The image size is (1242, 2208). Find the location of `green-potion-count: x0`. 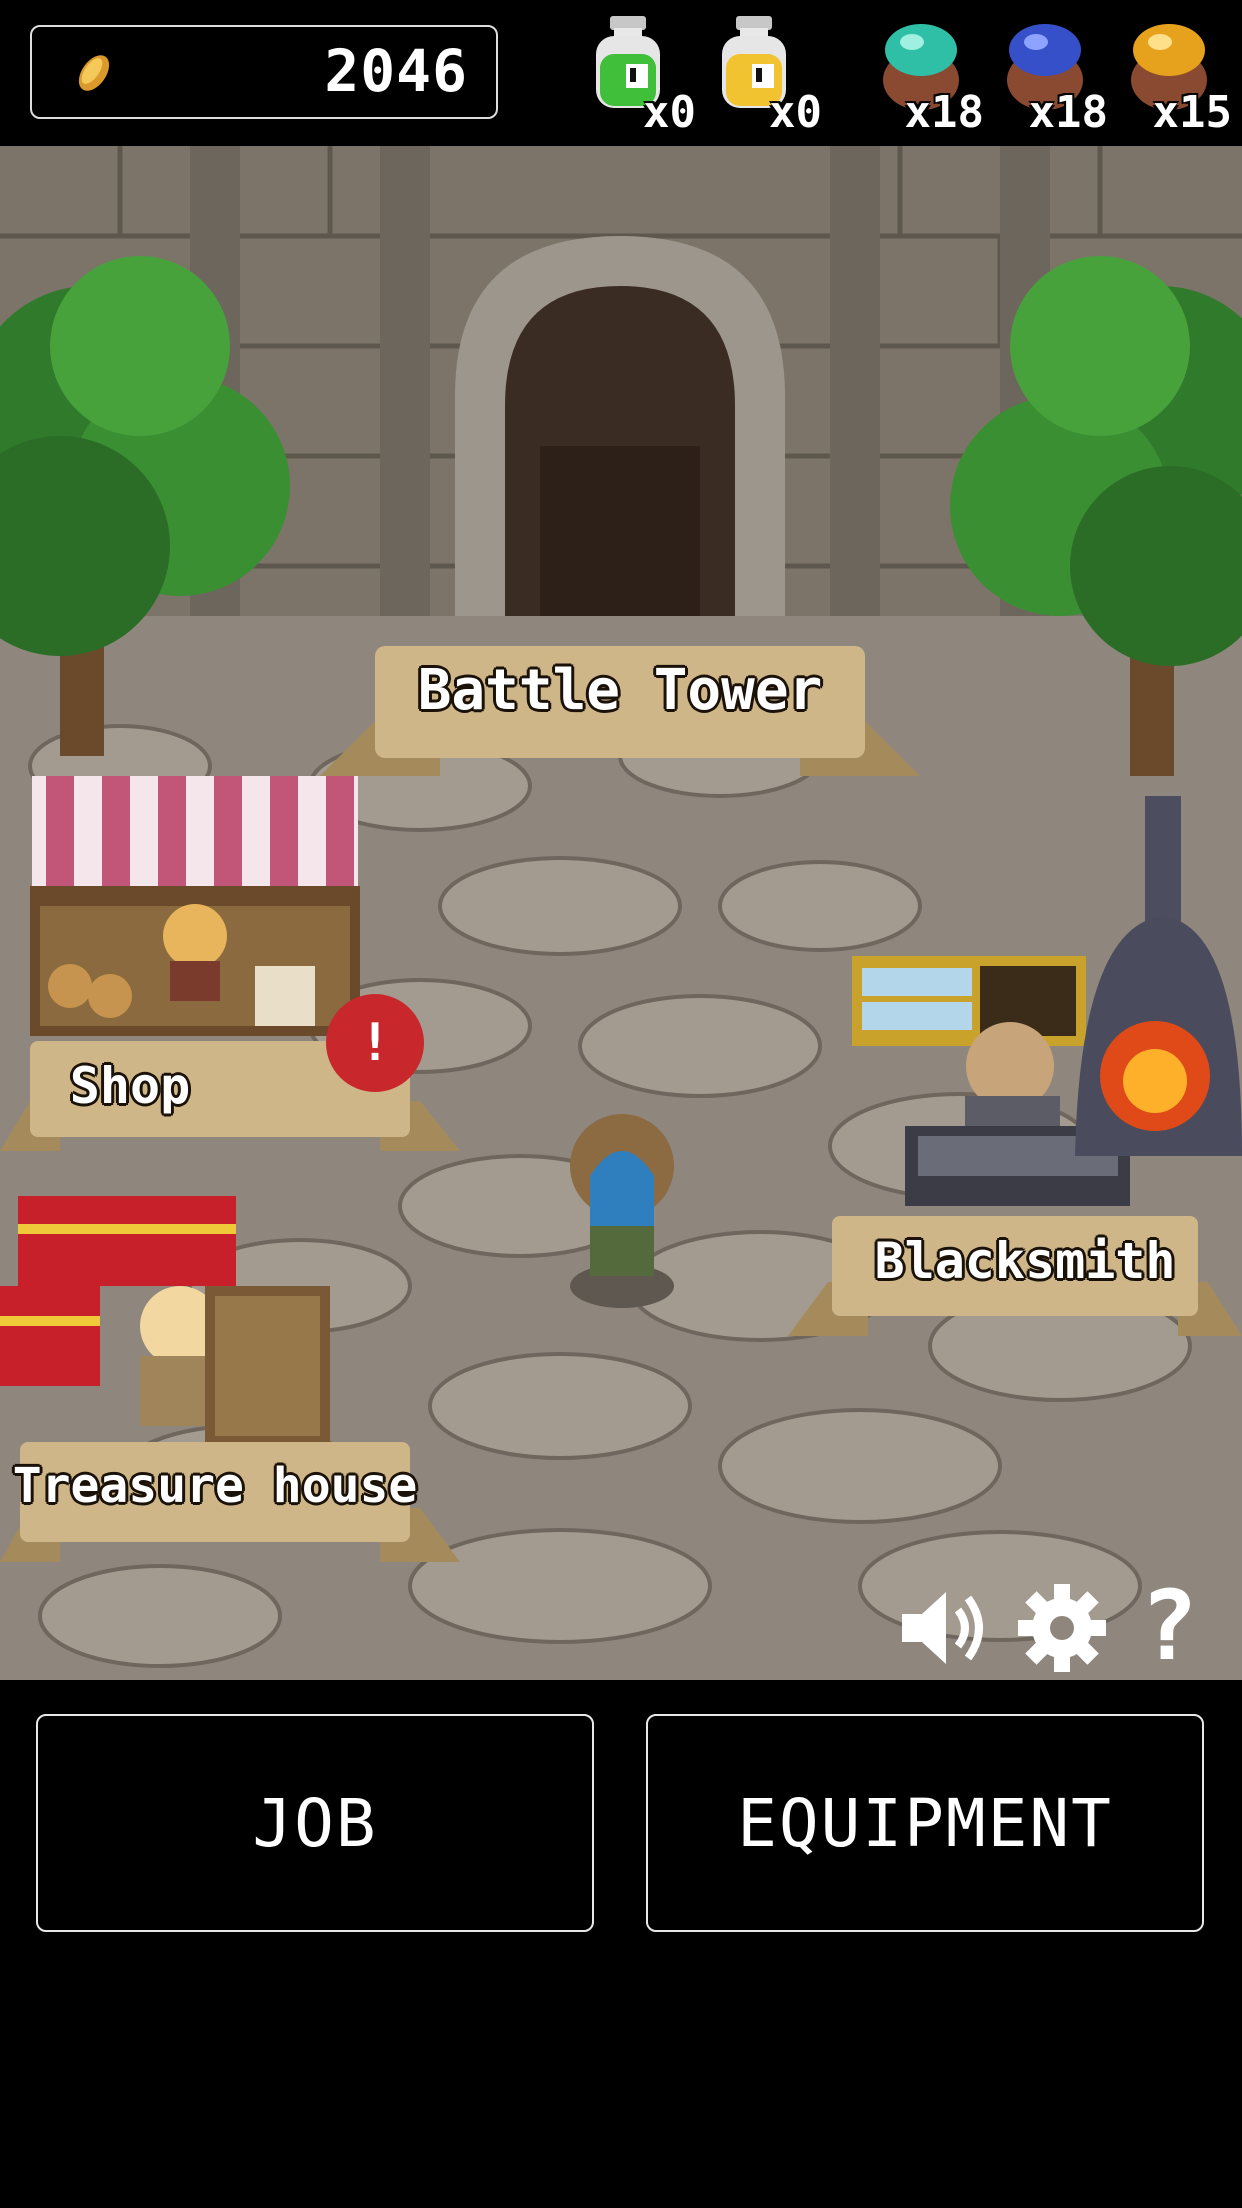

green-potion-count: x0 is located at coordinates (669, 112).